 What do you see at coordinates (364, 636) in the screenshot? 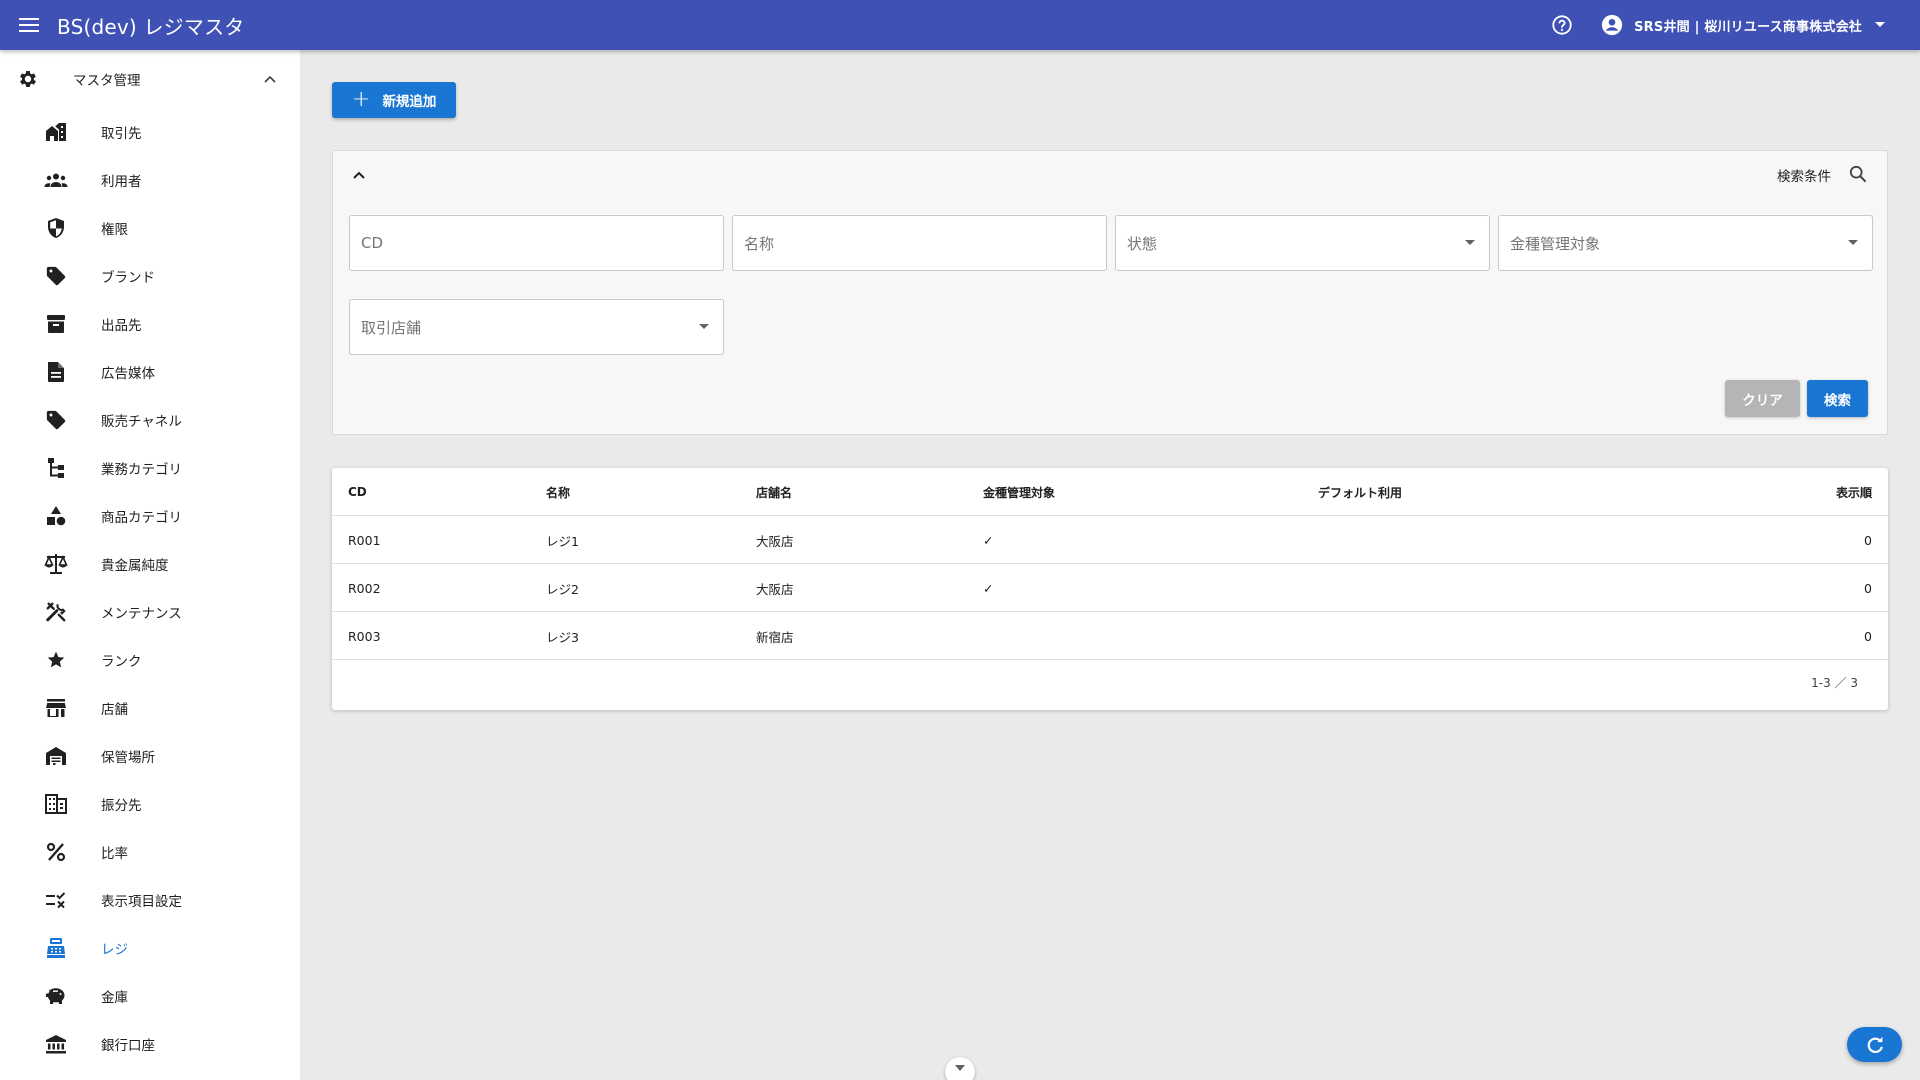
I see `cell-cd: R003` at bounding box center [364, 636].